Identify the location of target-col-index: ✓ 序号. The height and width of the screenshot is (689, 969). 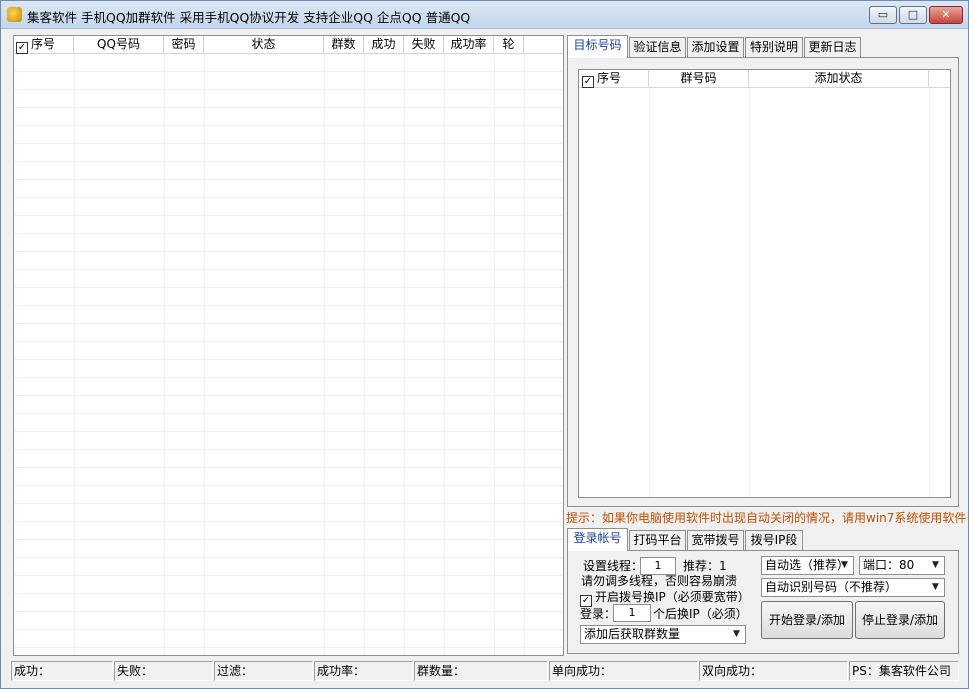
(614, 79).